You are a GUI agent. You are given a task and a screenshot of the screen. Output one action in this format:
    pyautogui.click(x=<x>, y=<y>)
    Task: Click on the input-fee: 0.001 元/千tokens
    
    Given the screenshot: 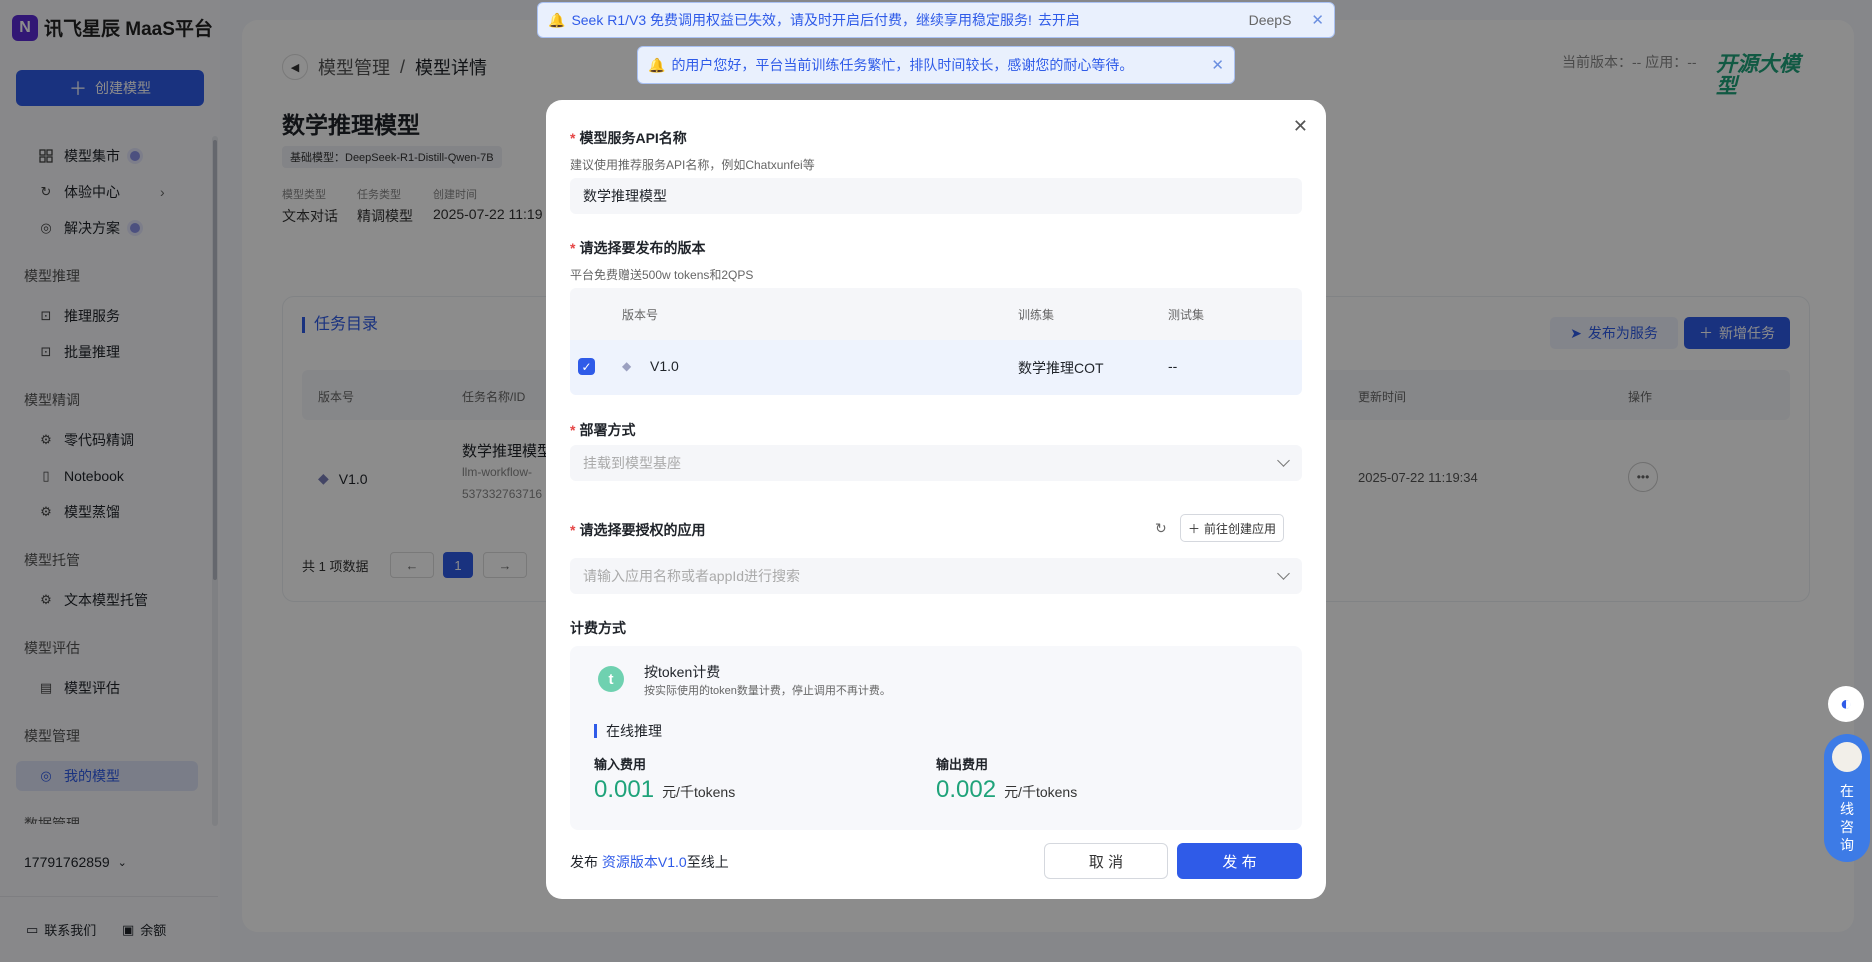 What is the action you would take?
    pyautogui.click(x=664, y=790)
    